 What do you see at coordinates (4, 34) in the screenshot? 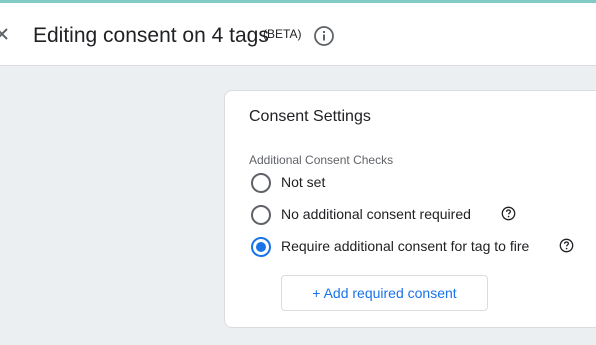
I see `close-icon` at bounding box center [4, 34].